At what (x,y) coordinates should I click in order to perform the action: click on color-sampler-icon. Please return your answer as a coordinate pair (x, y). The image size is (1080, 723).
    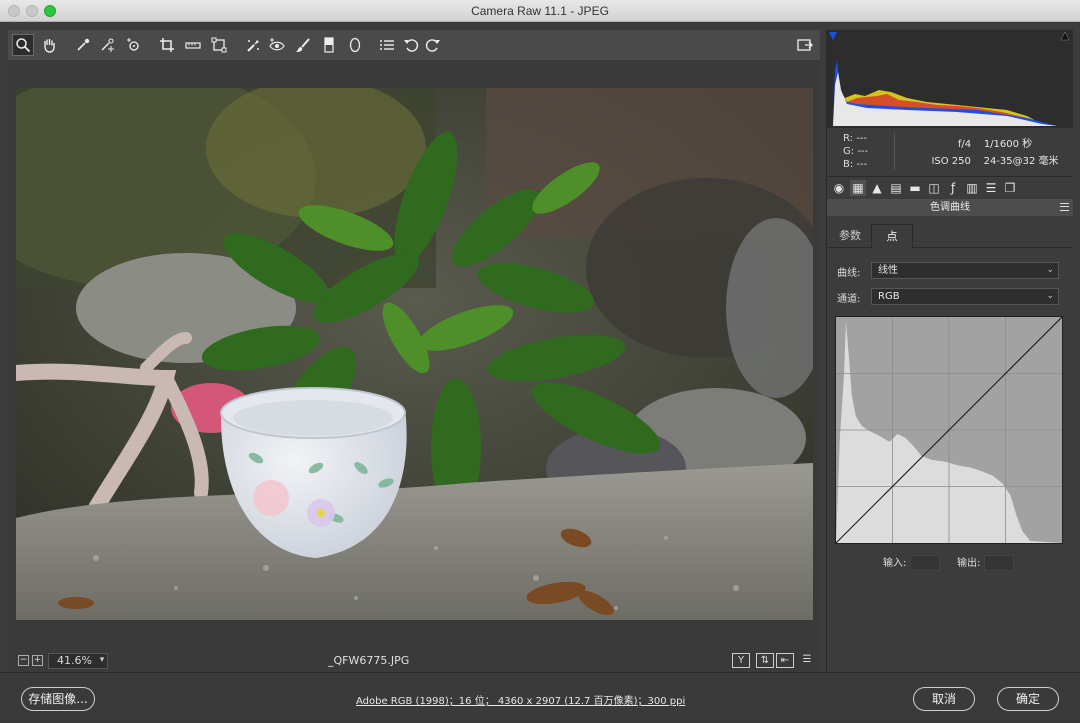
    Looking at the image, I should click on (107, 45).